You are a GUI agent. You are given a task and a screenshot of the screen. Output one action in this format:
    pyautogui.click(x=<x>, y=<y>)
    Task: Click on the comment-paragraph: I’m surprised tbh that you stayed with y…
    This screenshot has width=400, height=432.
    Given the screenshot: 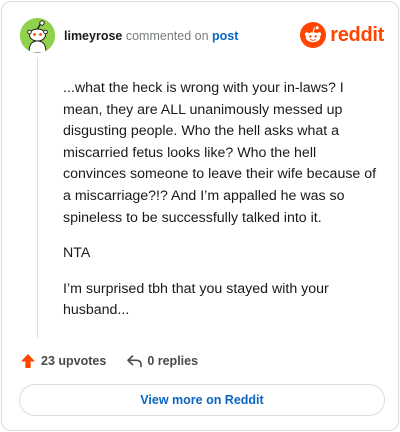 What is the action you would take?
    pyautogui.click(x=196, y=299)
    